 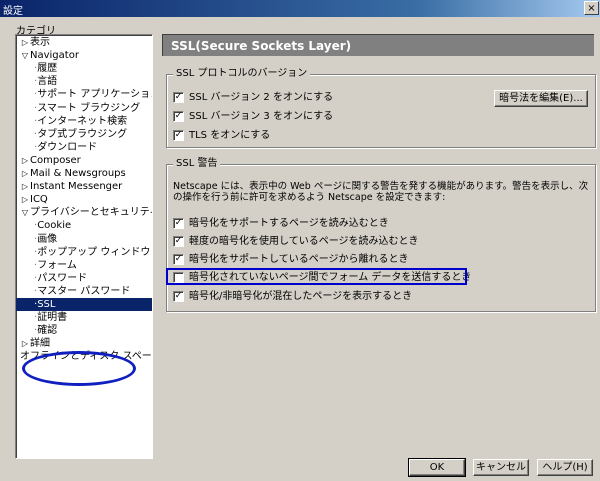 I want to click on page-title: SSL(Secure Sockets Layer), so click(x=378, y=45).